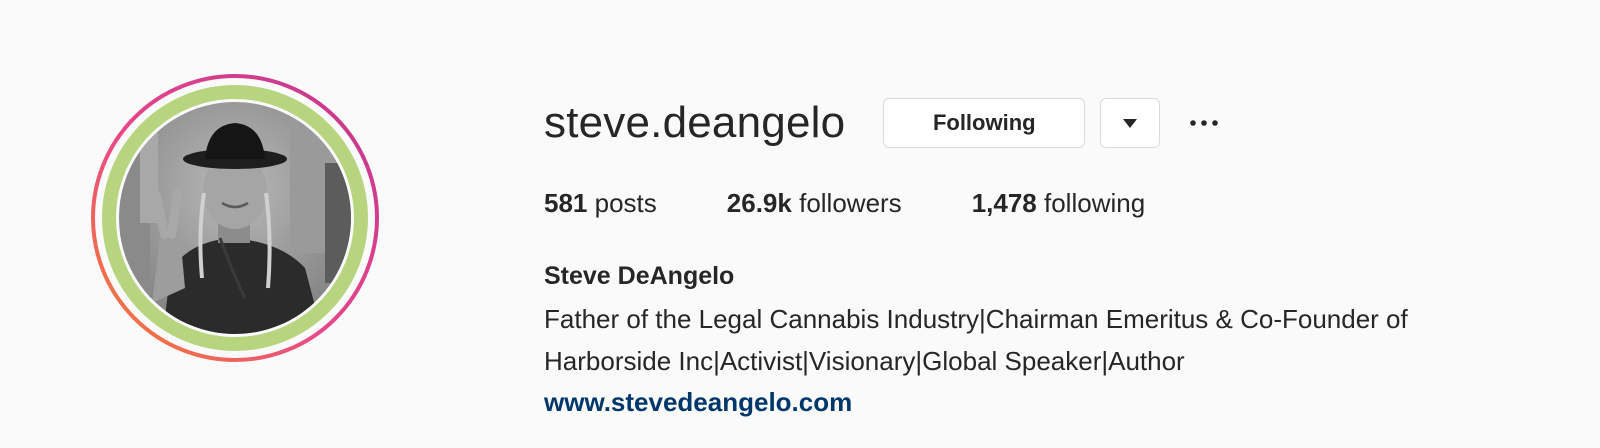 The height and width of the screenshot is (448, 1600). I want to click on username: steve.deangelo, so click(695, 122).